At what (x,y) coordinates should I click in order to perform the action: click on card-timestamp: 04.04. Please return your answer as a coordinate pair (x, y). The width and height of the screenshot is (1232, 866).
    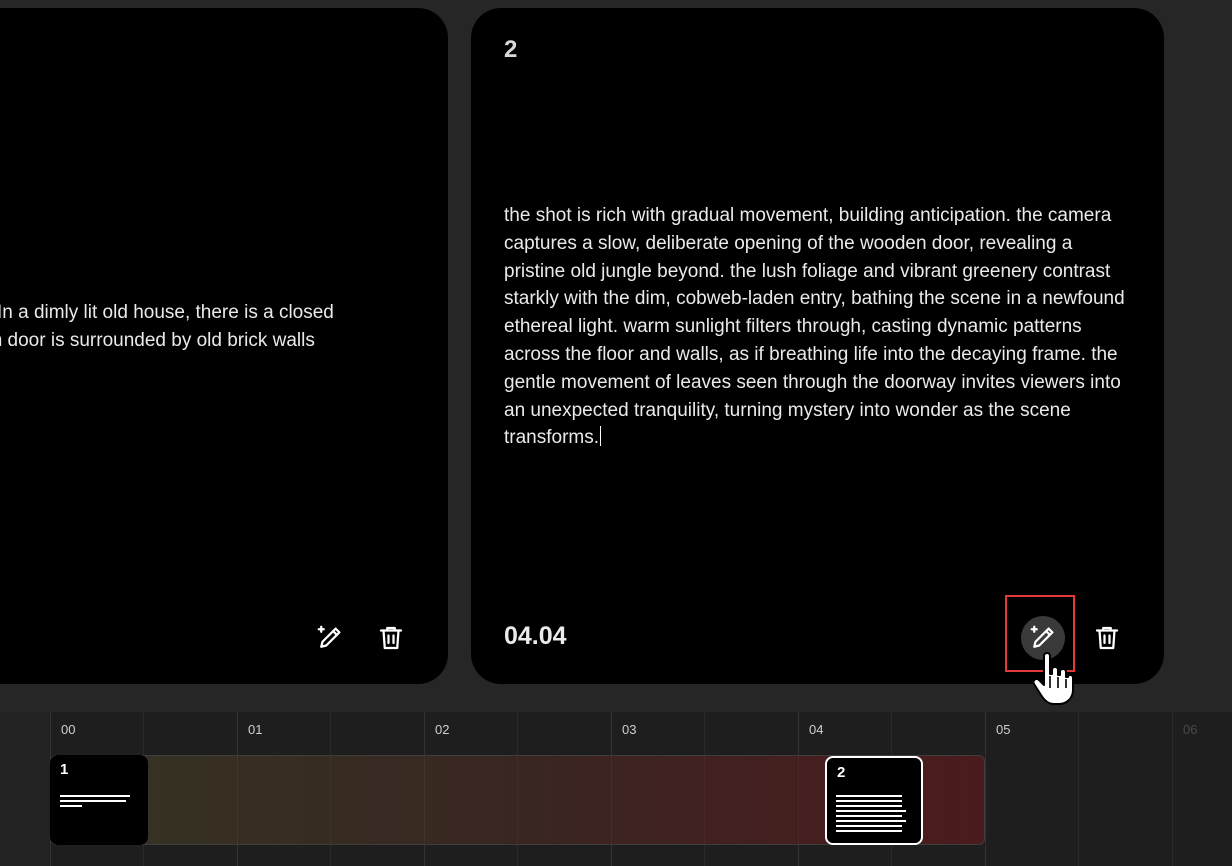
    Looking at the image, I should click on (535, 636).